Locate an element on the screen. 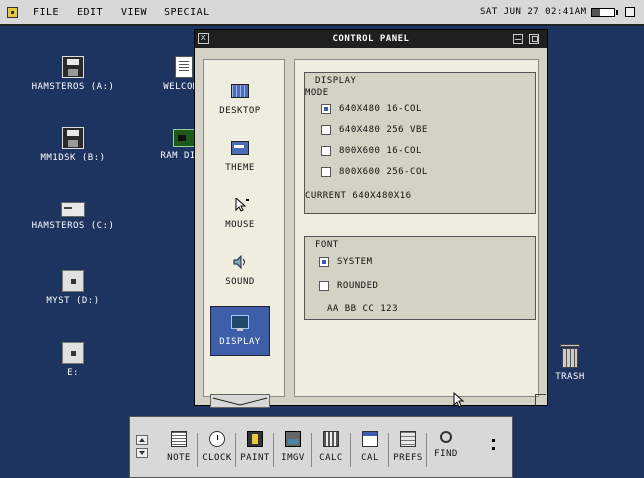  chevron-up-icon is located at coordinates (142, 440).